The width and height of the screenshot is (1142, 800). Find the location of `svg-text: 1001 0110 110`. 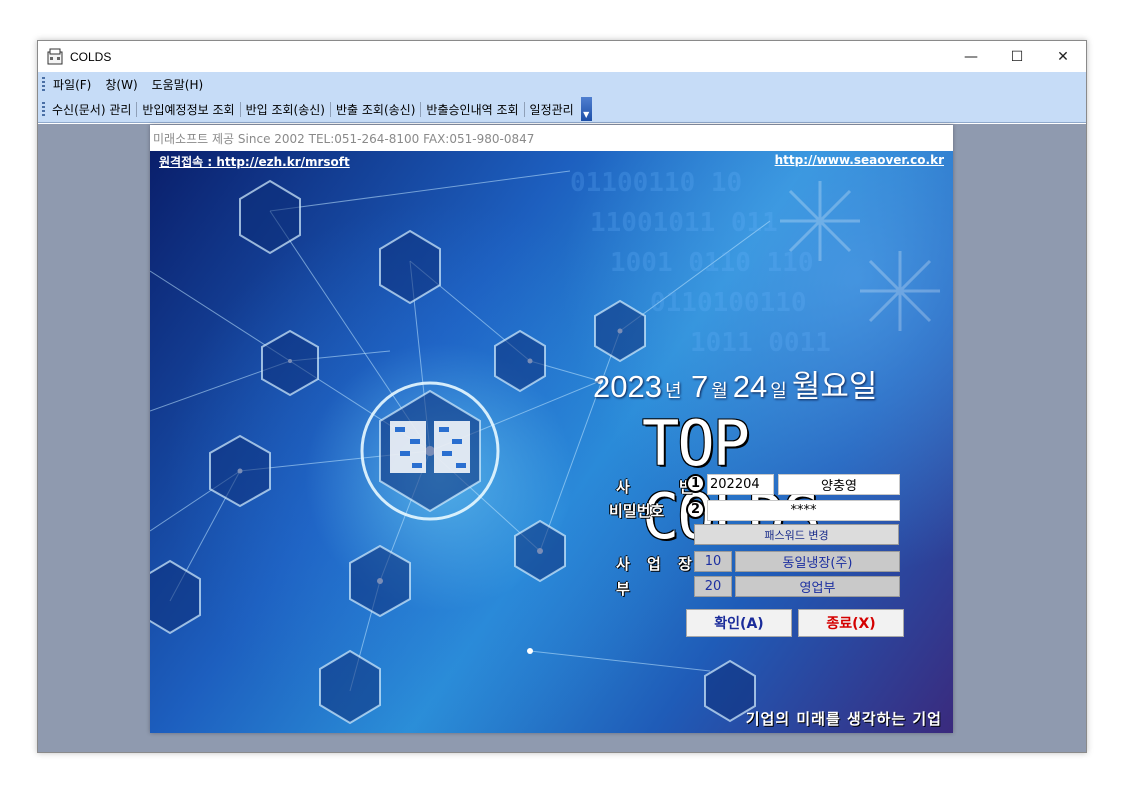

svg-text: 1001 0110 110 is located at coordinates (712, 263).